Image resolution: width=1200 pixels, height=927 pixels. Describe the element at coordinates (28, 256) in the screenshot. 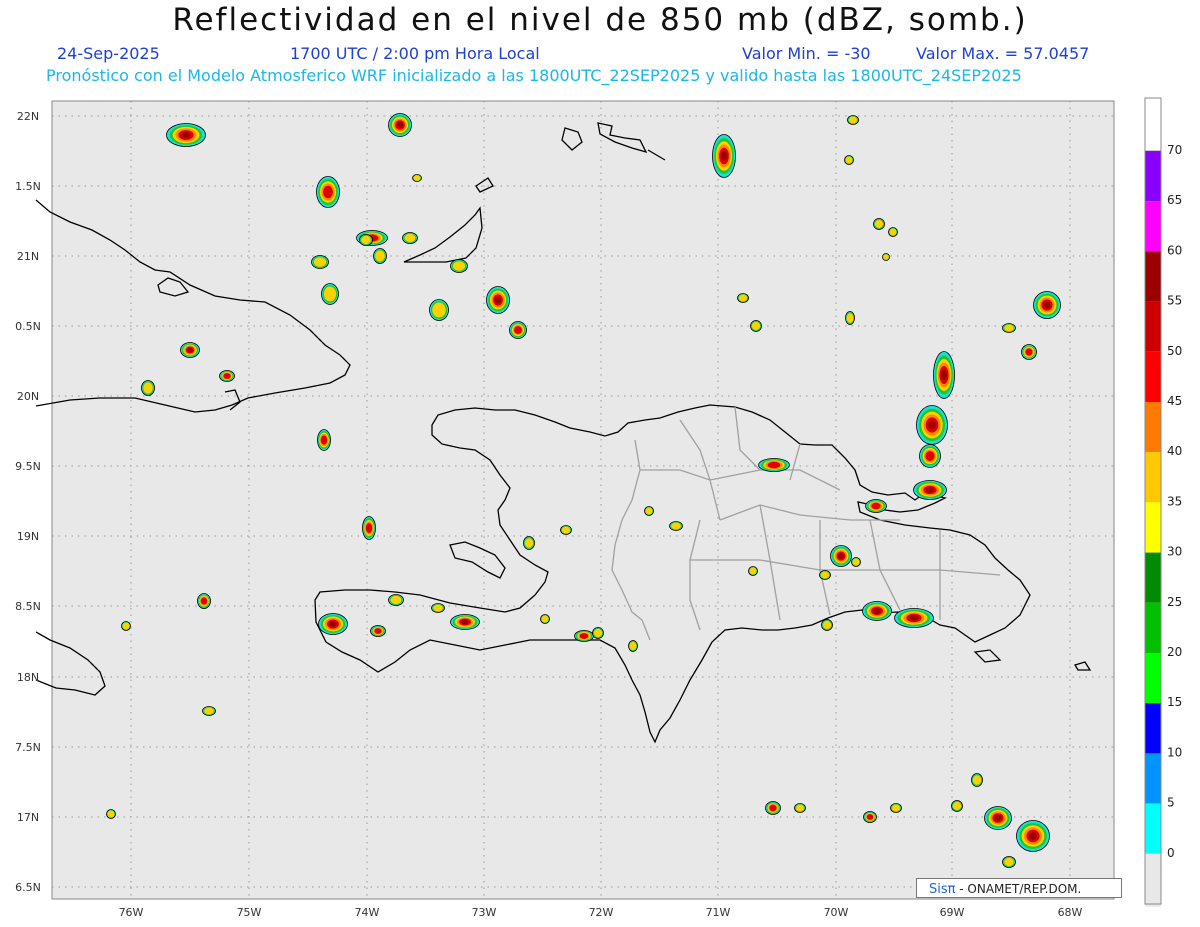

I see `y-tick-label: 21N` at that location.